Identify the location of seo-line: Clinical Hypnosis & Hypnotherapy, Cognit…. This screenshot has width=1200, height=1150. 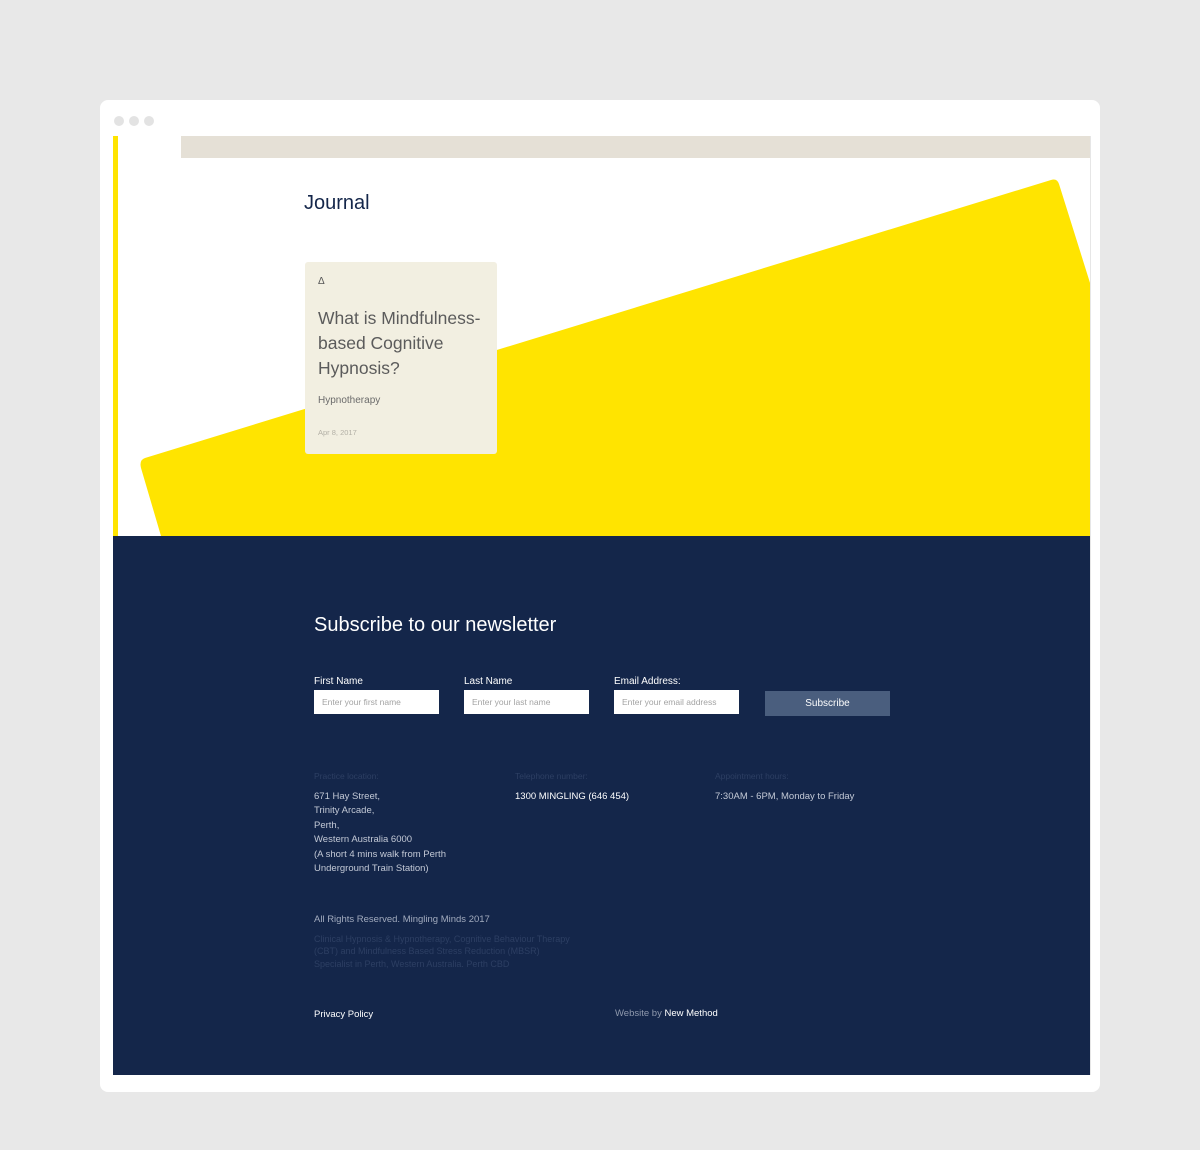
(442, 939).